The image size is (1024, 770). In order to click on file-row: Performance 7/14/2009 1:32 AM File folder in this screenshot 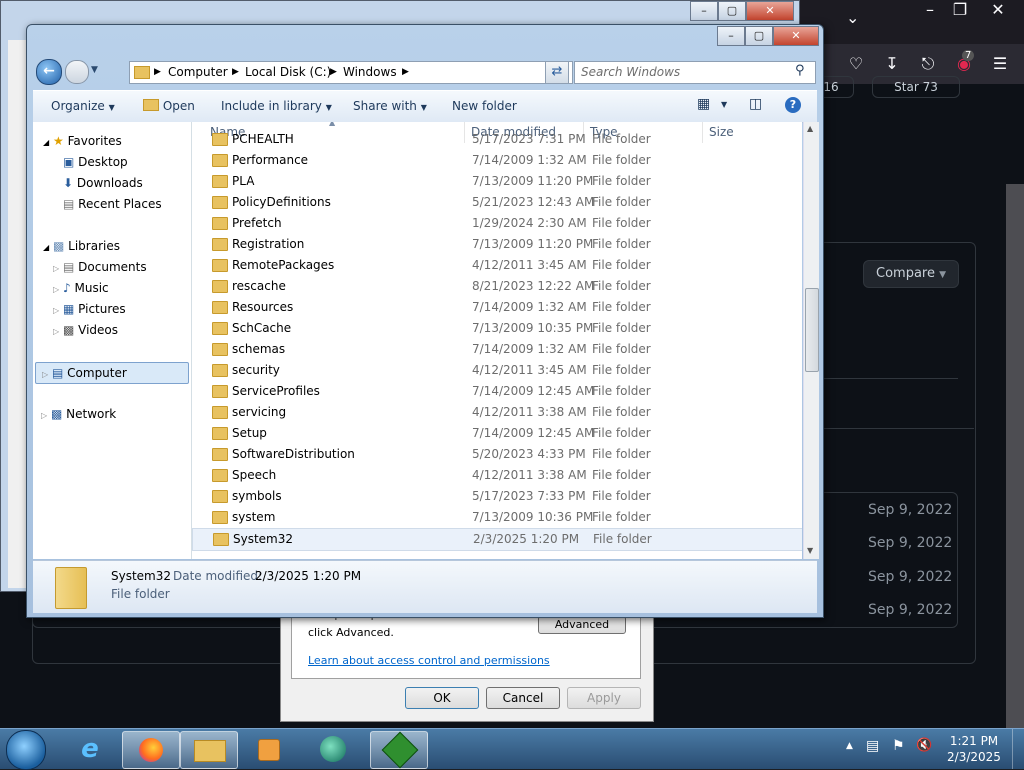, I will do `click(497, 160)`.